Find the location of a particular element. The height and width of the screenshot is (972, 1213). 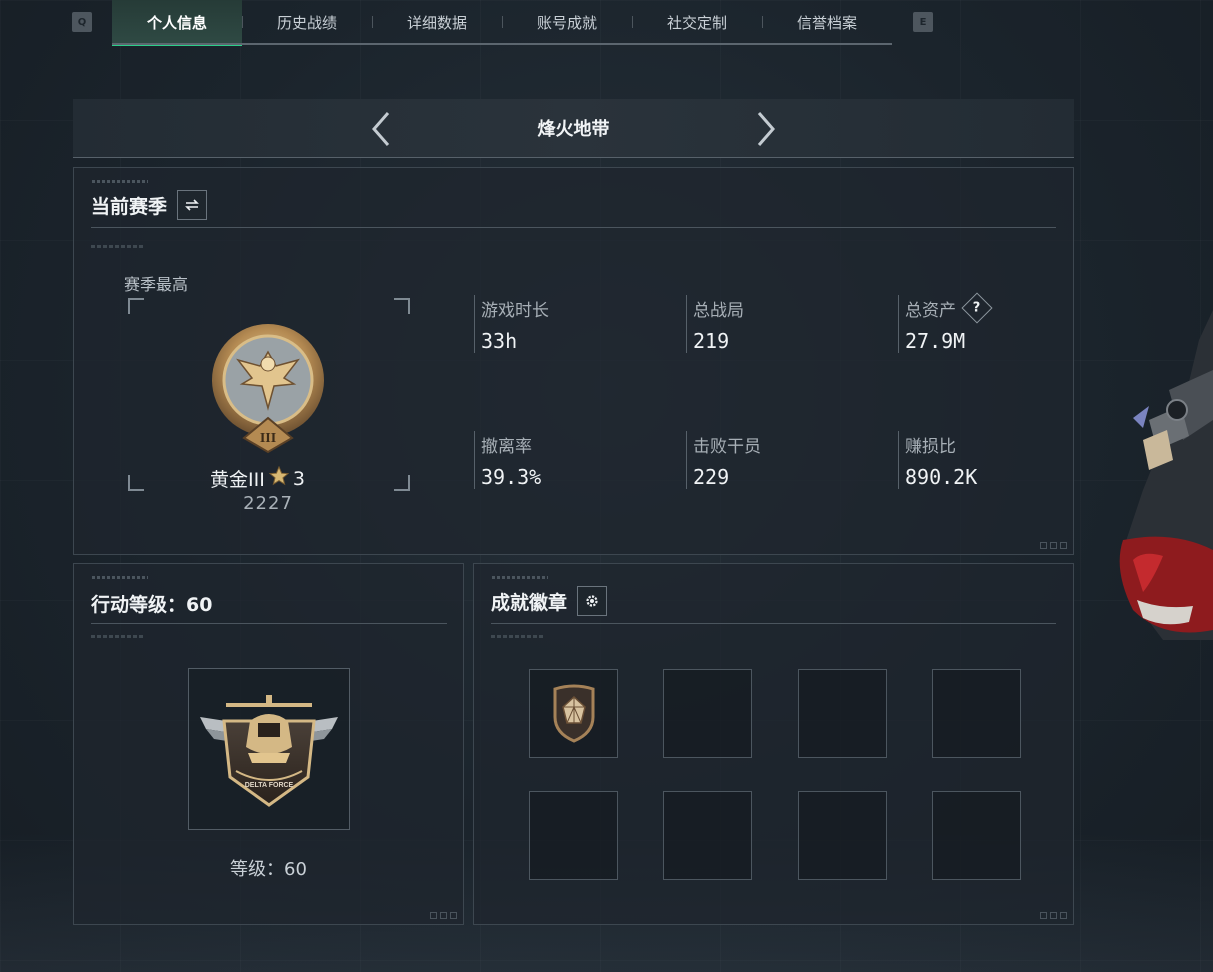

level-label: 等级：60 is located at coordinates (268, 869).